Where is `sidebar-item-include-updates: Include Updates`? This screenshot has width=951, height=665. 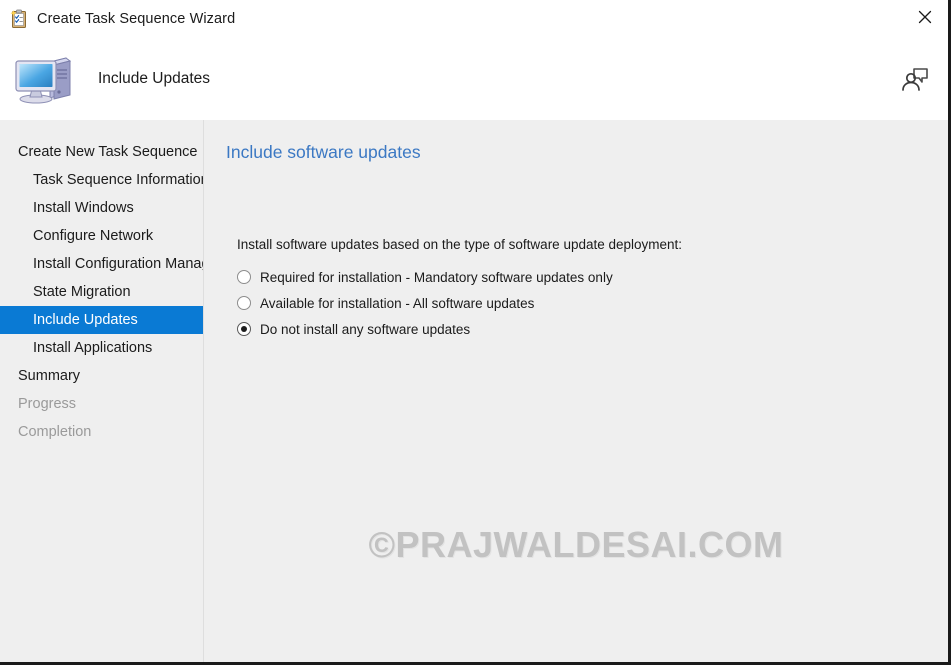 sidebar-item-include-updates: Include Updates is located at coordinates (101, 320).